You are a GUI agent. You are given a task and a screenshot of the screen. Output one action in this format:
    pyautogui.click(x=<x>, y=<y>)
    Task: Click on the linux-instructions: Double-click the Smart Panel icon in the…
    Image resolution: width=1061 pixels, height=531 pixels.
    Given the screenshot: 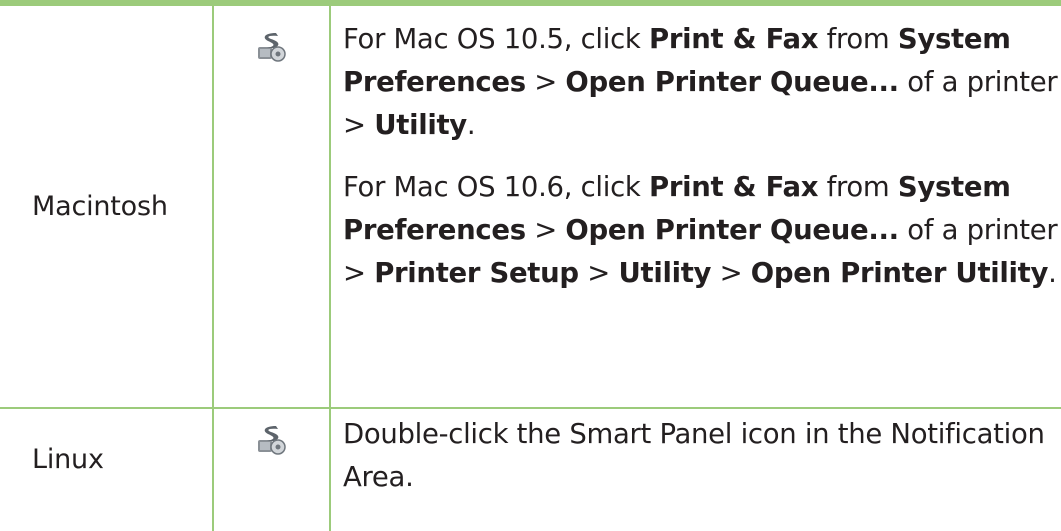 What is the action you would take?
    pyautogui.click(x=694, y=455)
    